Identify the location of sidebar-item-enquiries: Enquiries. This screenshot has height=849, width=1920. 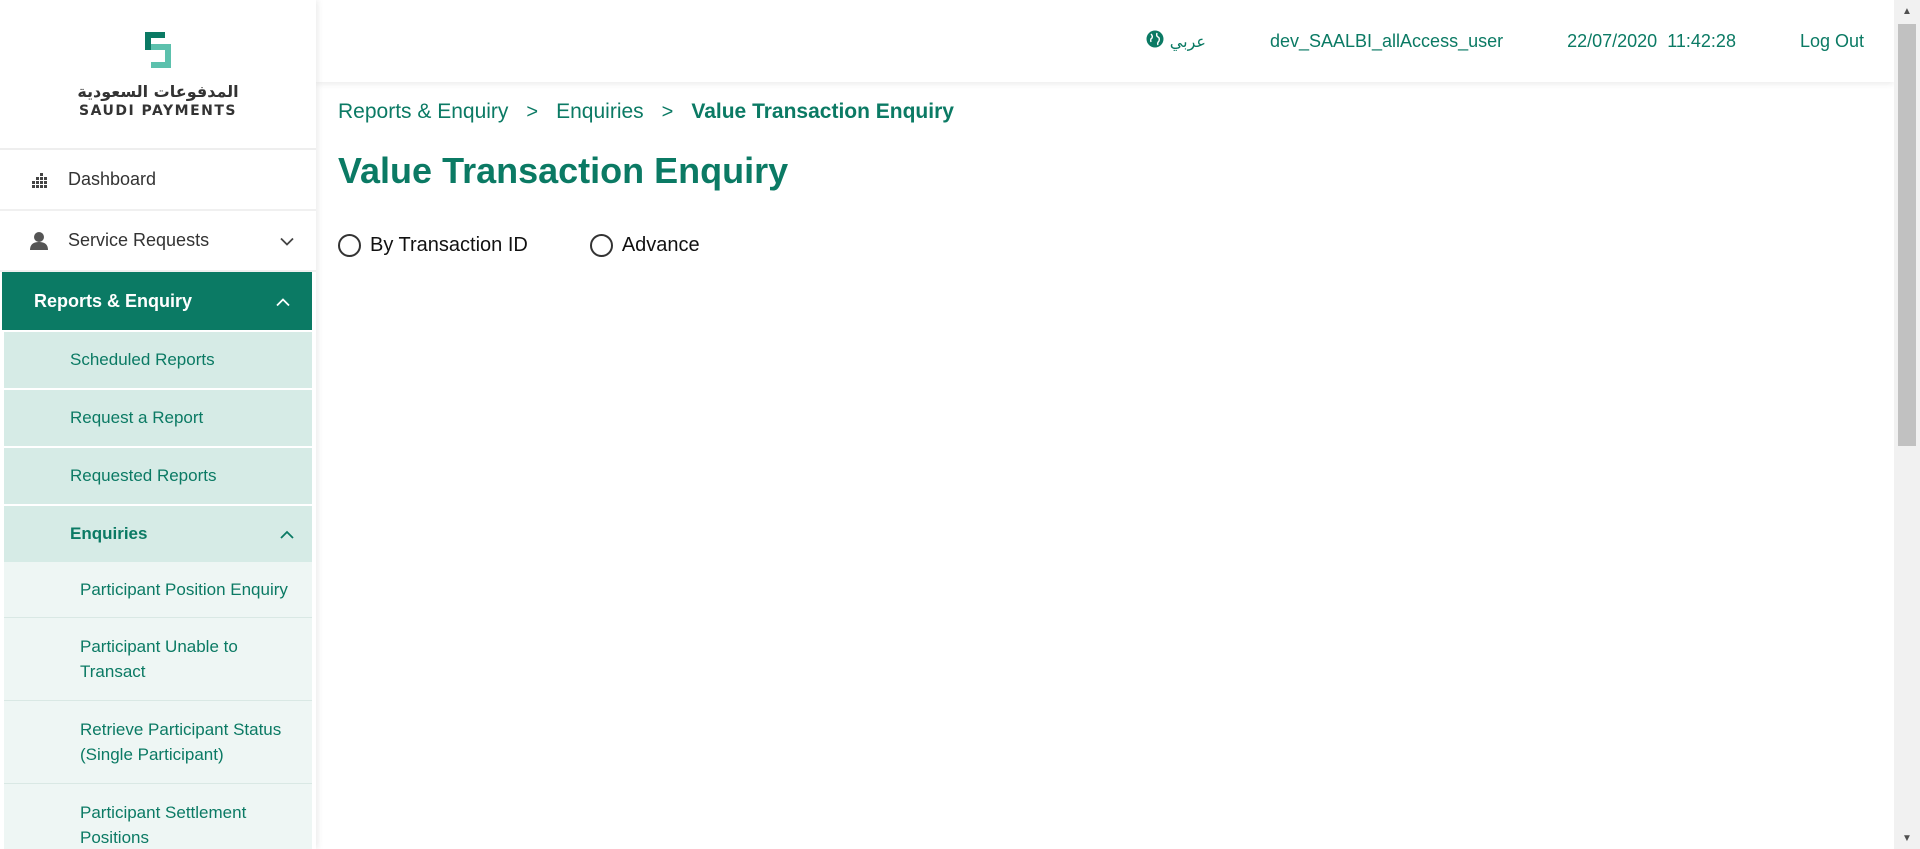
(158, 534).